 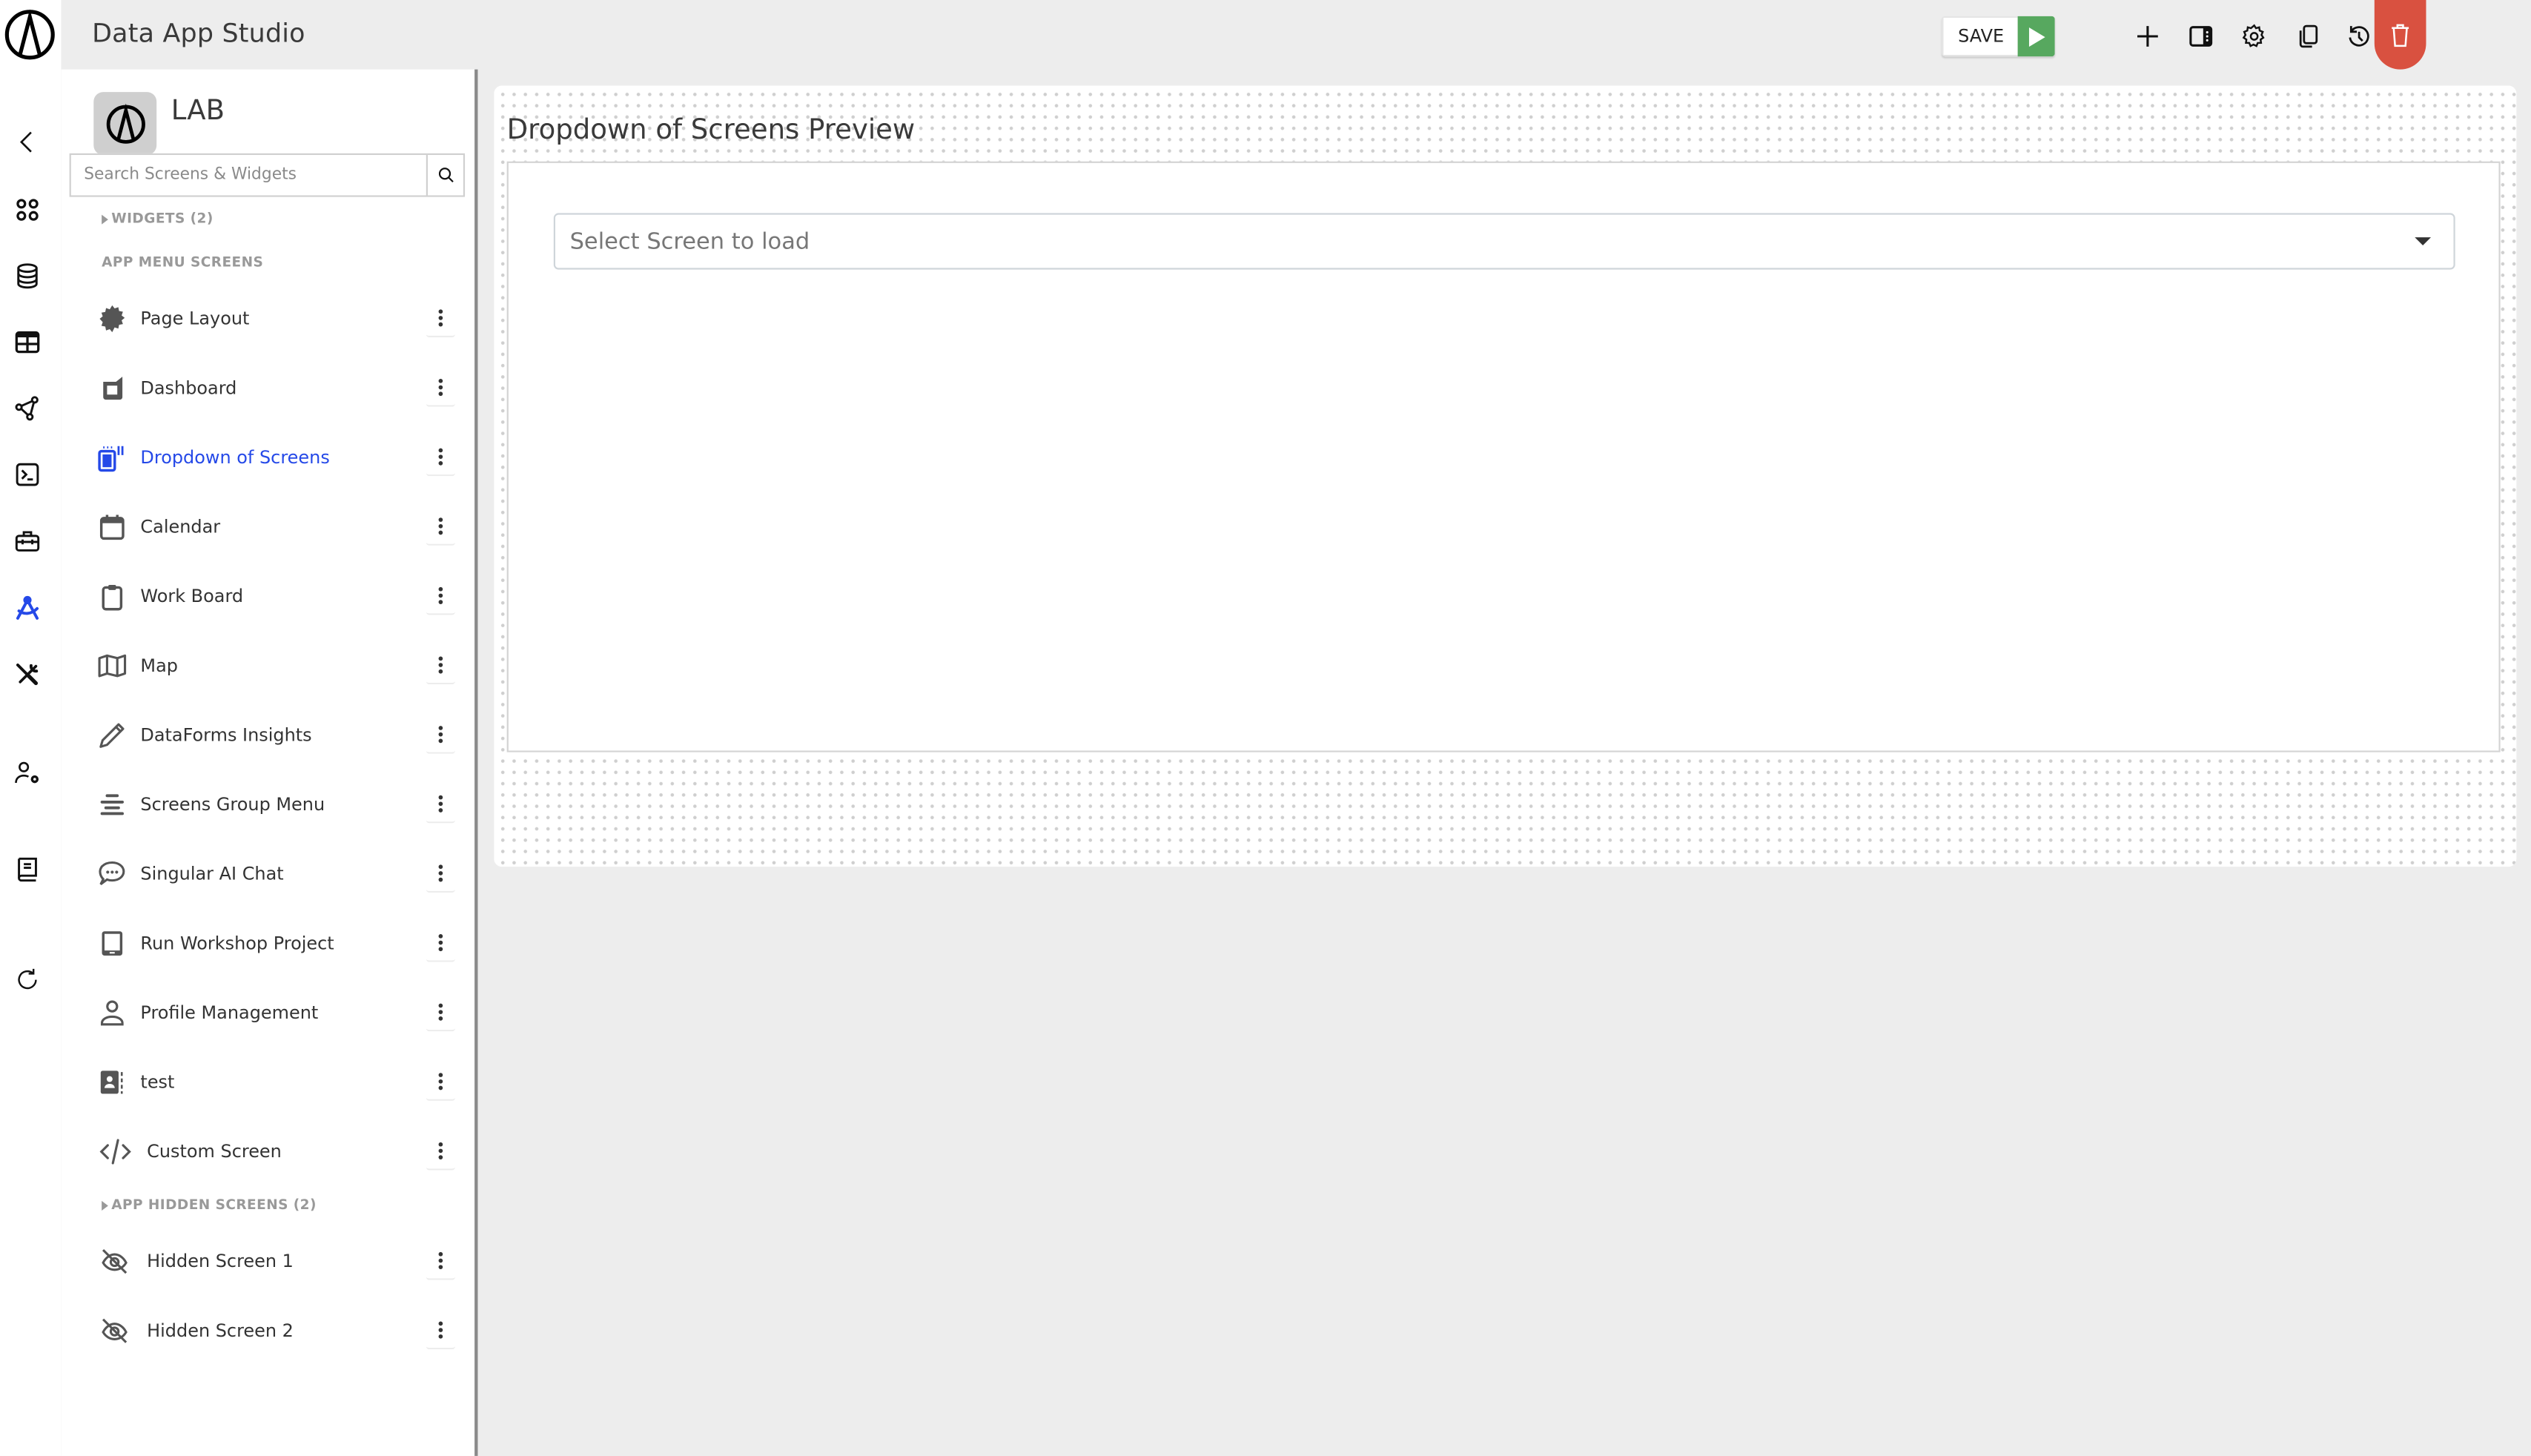 What do you see at coordinates (111, 456) in the screenshot?
I see `dropdown-screens-icon` at bounding box center [111, 456].